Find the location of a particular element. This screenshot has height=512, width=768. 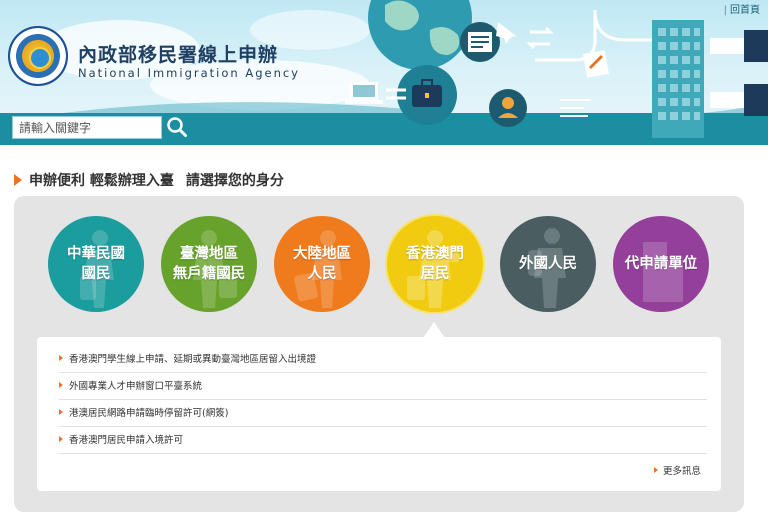

site-title: 內政部移民署線上申辦 is located at coordinates (178, 55).